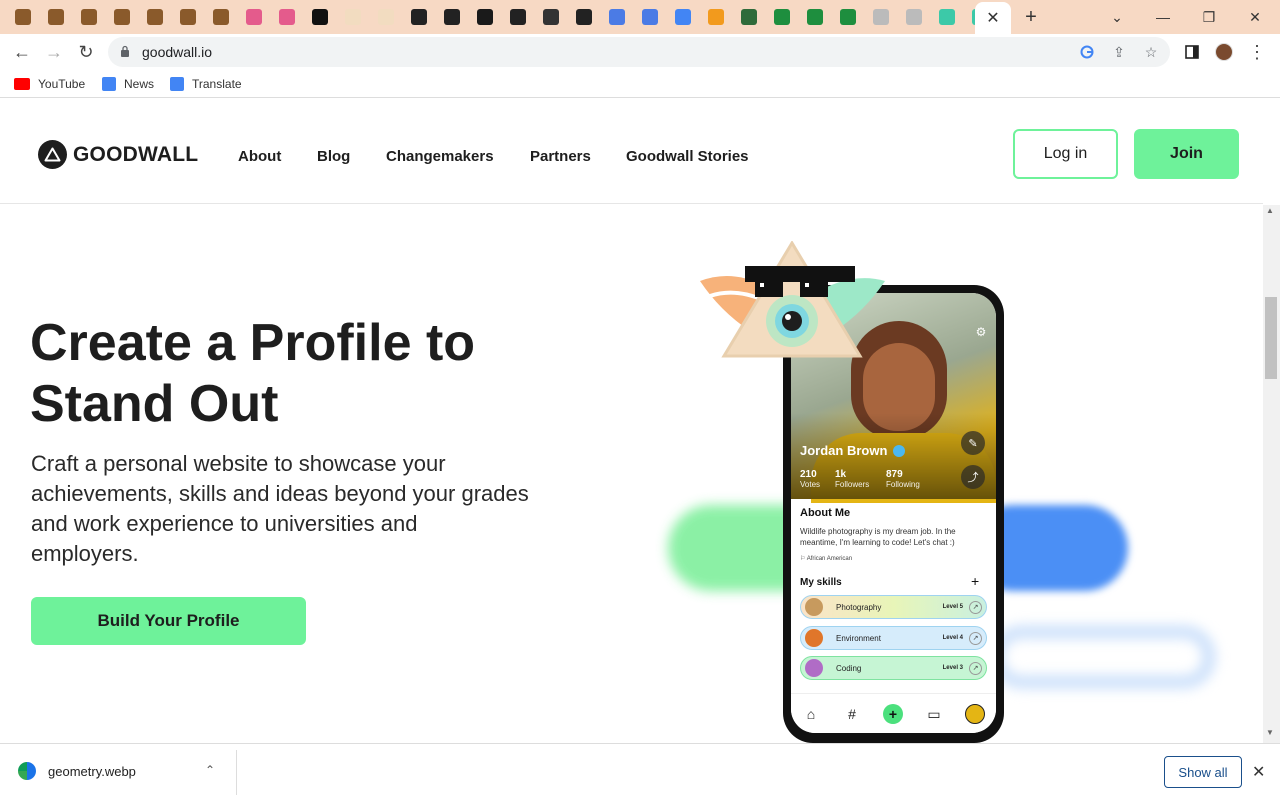 This screenshot has height=800, width=1280. What do you see at coordinates (22, 84) in the screenshot?
I see `youtube-icon` at bounding box center [22, 84].